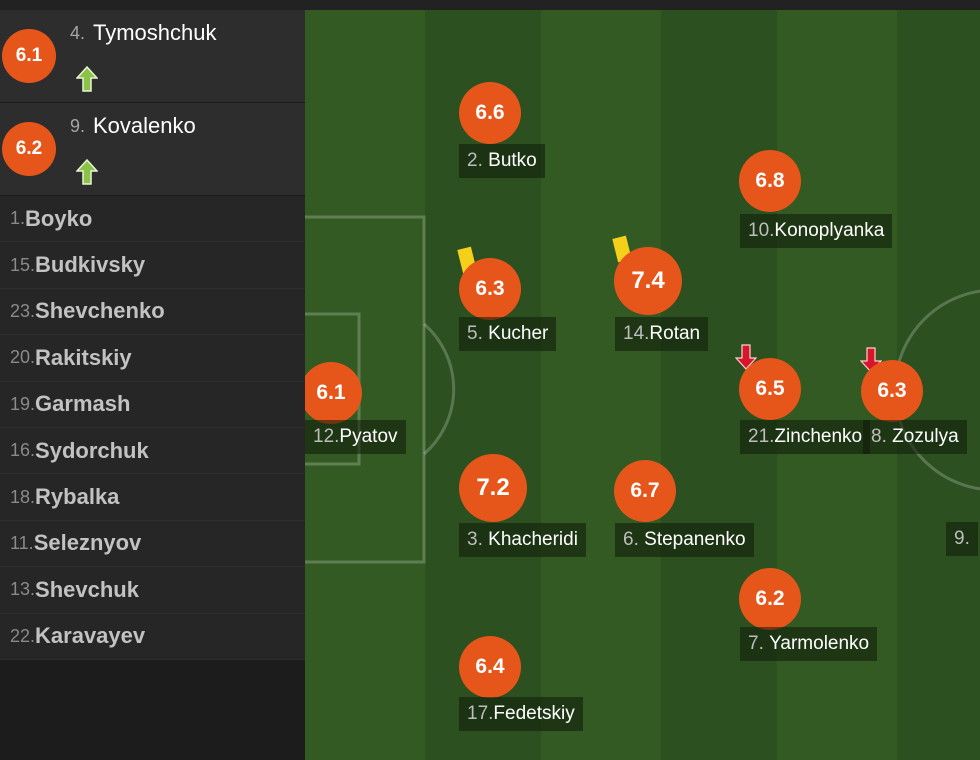 The height and width of the screenshot is (760, 980). Describe the element at coordinates (819, 643) in the screenshot. I see `player-name: Yarmolenko` at that location.